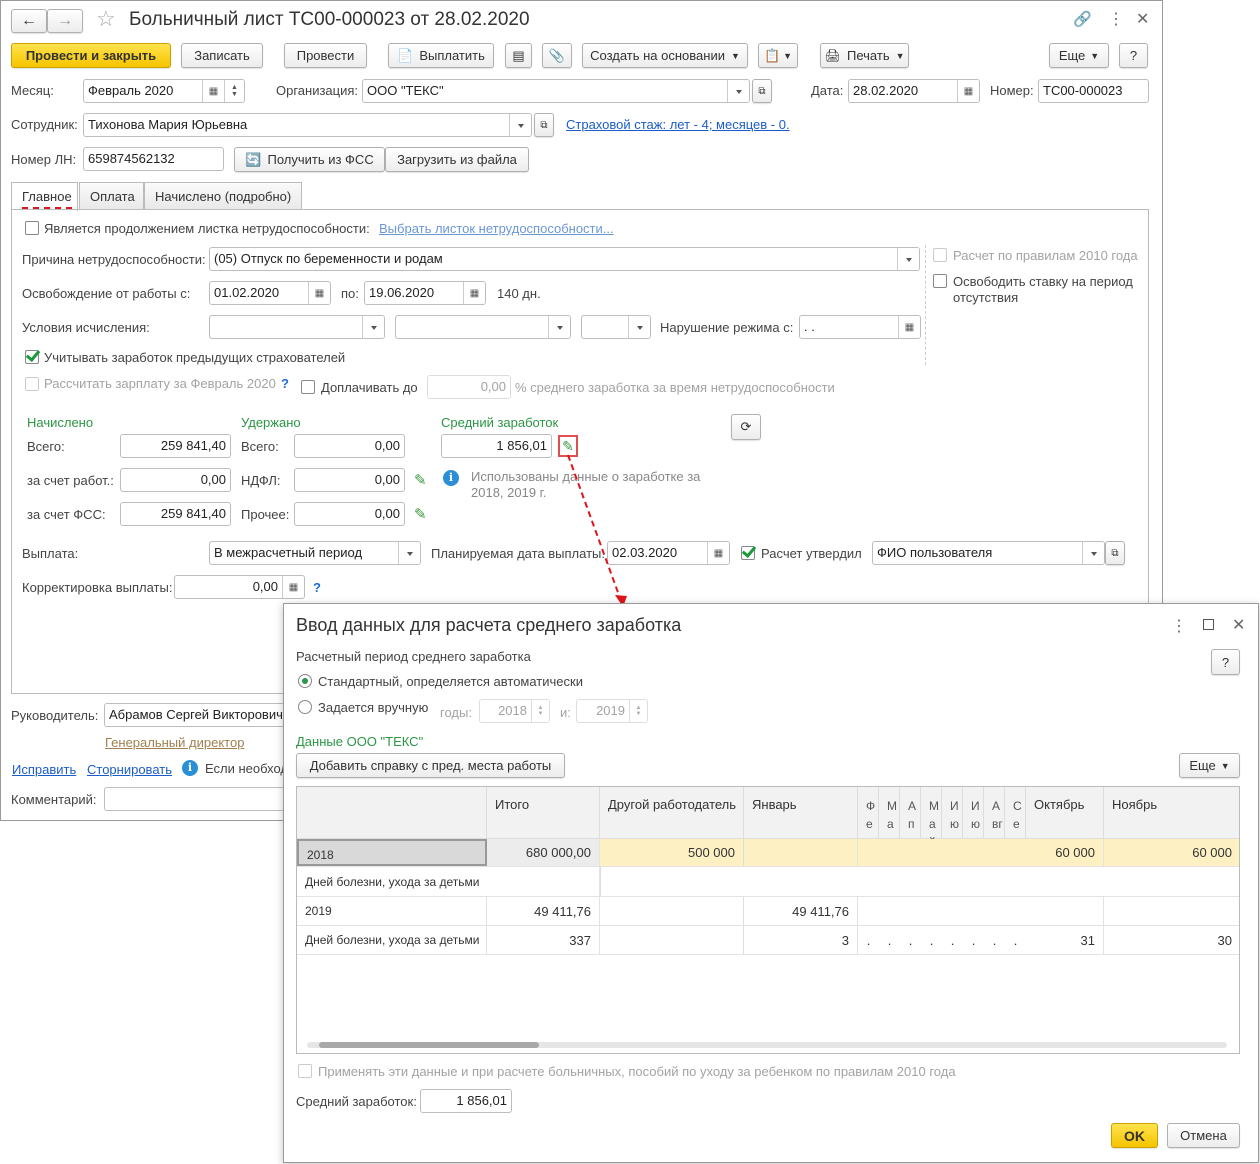  What do you see at coordinates (931, 813) in the screenshot?
I see `column-header: Май` at bounding box center [931, 813].